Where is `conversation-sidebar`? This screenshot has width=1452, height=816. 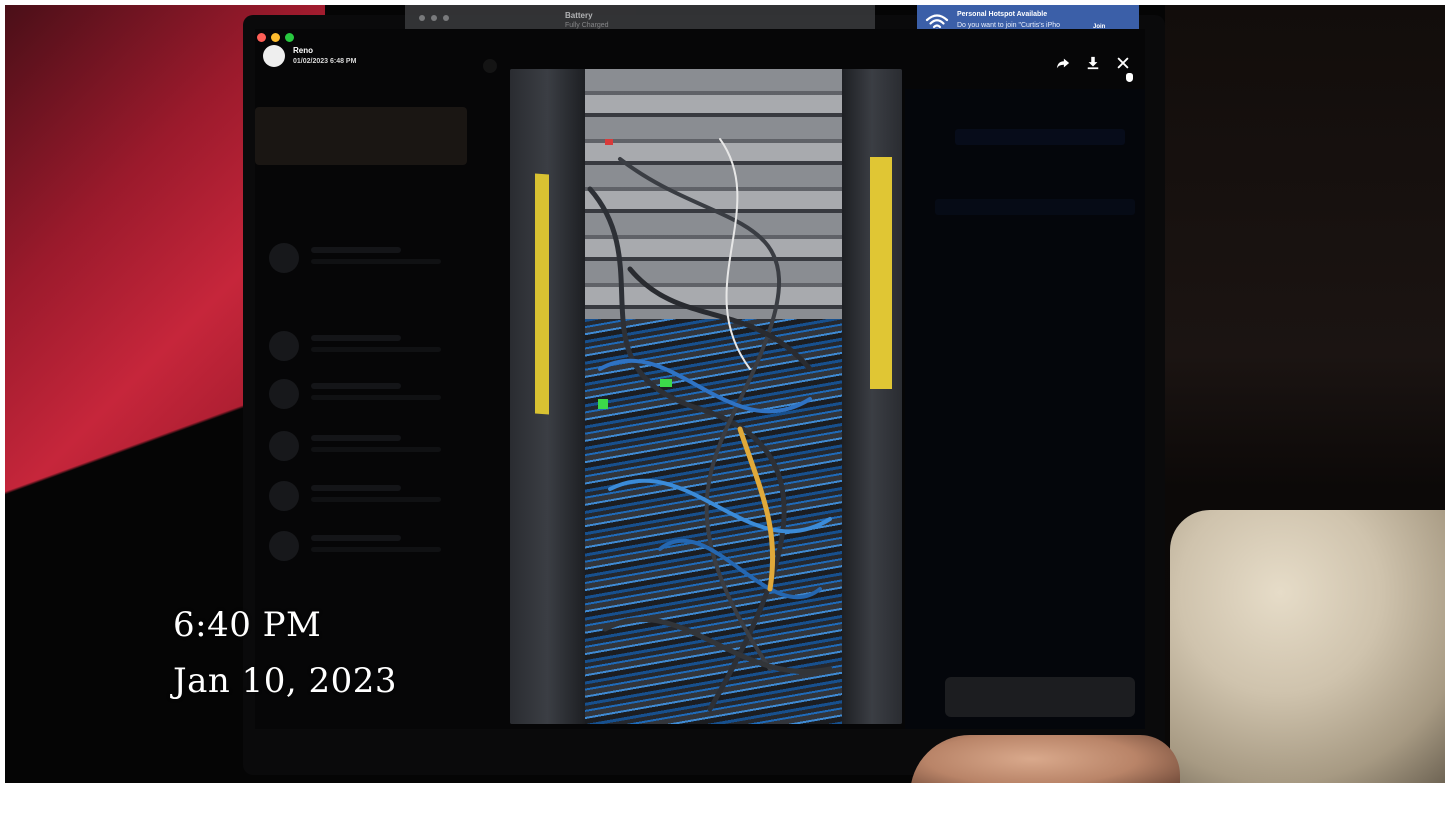 conversation-sidebar is located at coordinates (365, 379).